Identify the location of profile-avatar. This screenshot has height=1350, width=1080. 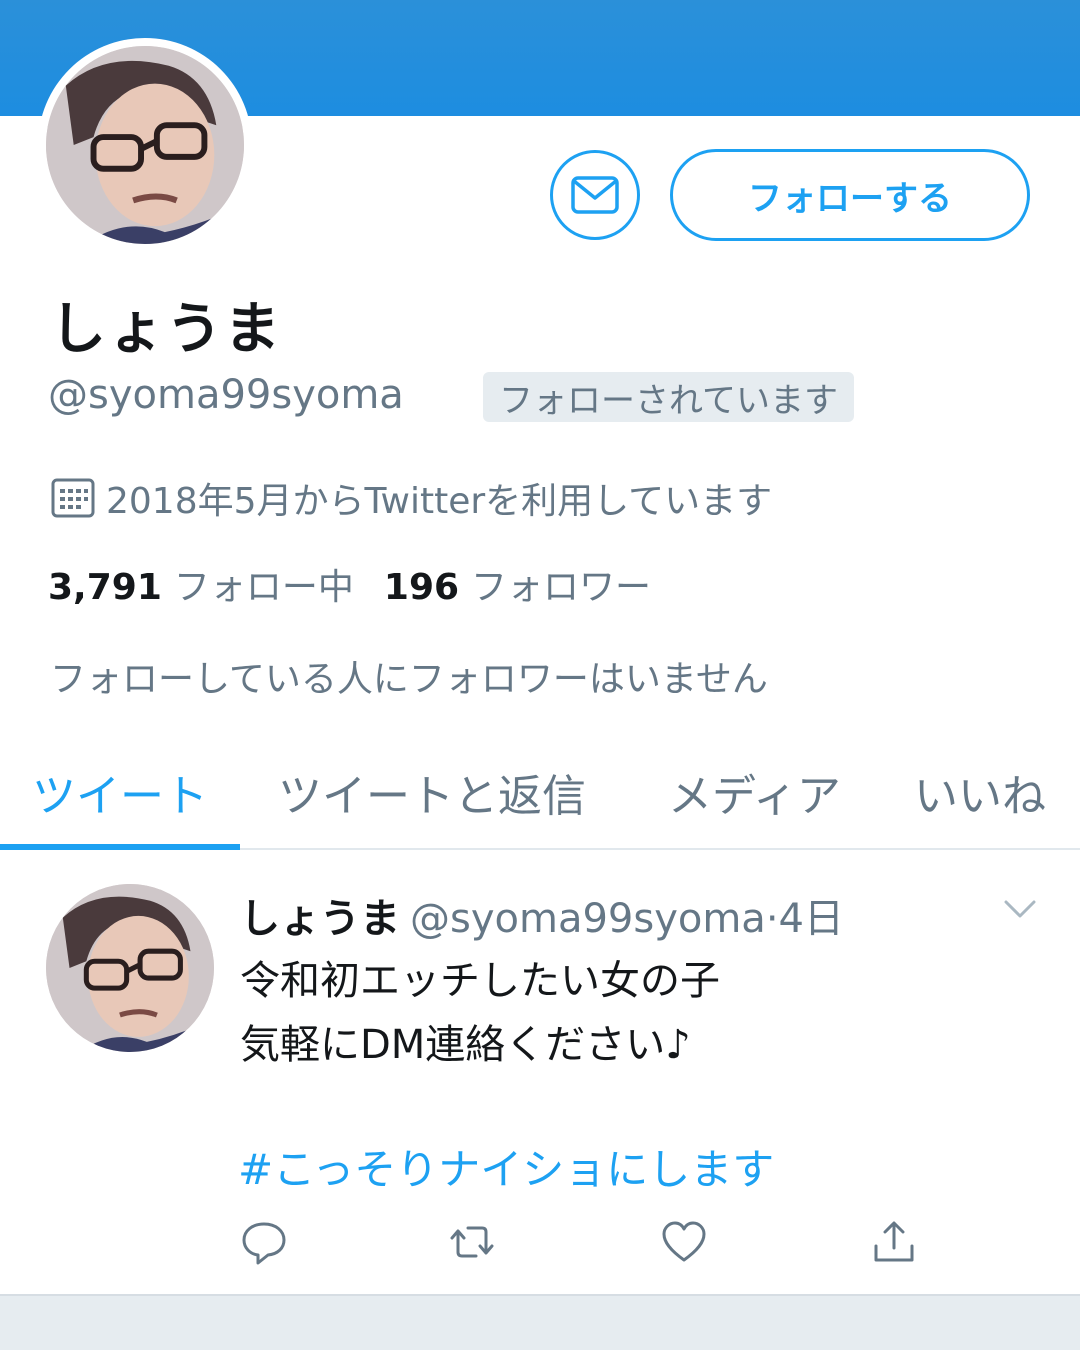
(145, 145).